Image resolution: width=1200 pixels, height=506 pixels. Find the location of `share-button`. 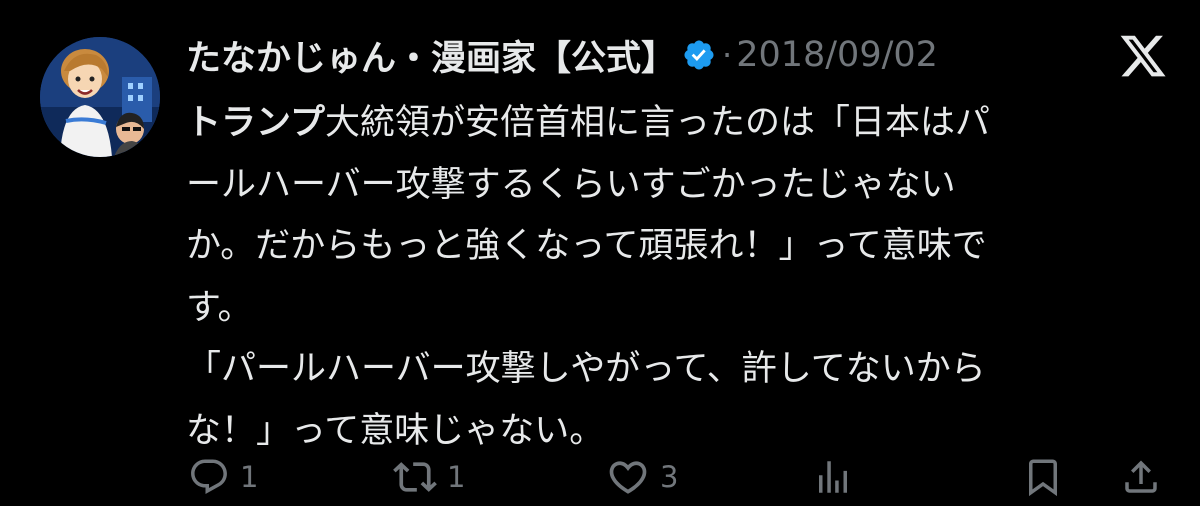

share-button is located at coordinates (1141, 477).